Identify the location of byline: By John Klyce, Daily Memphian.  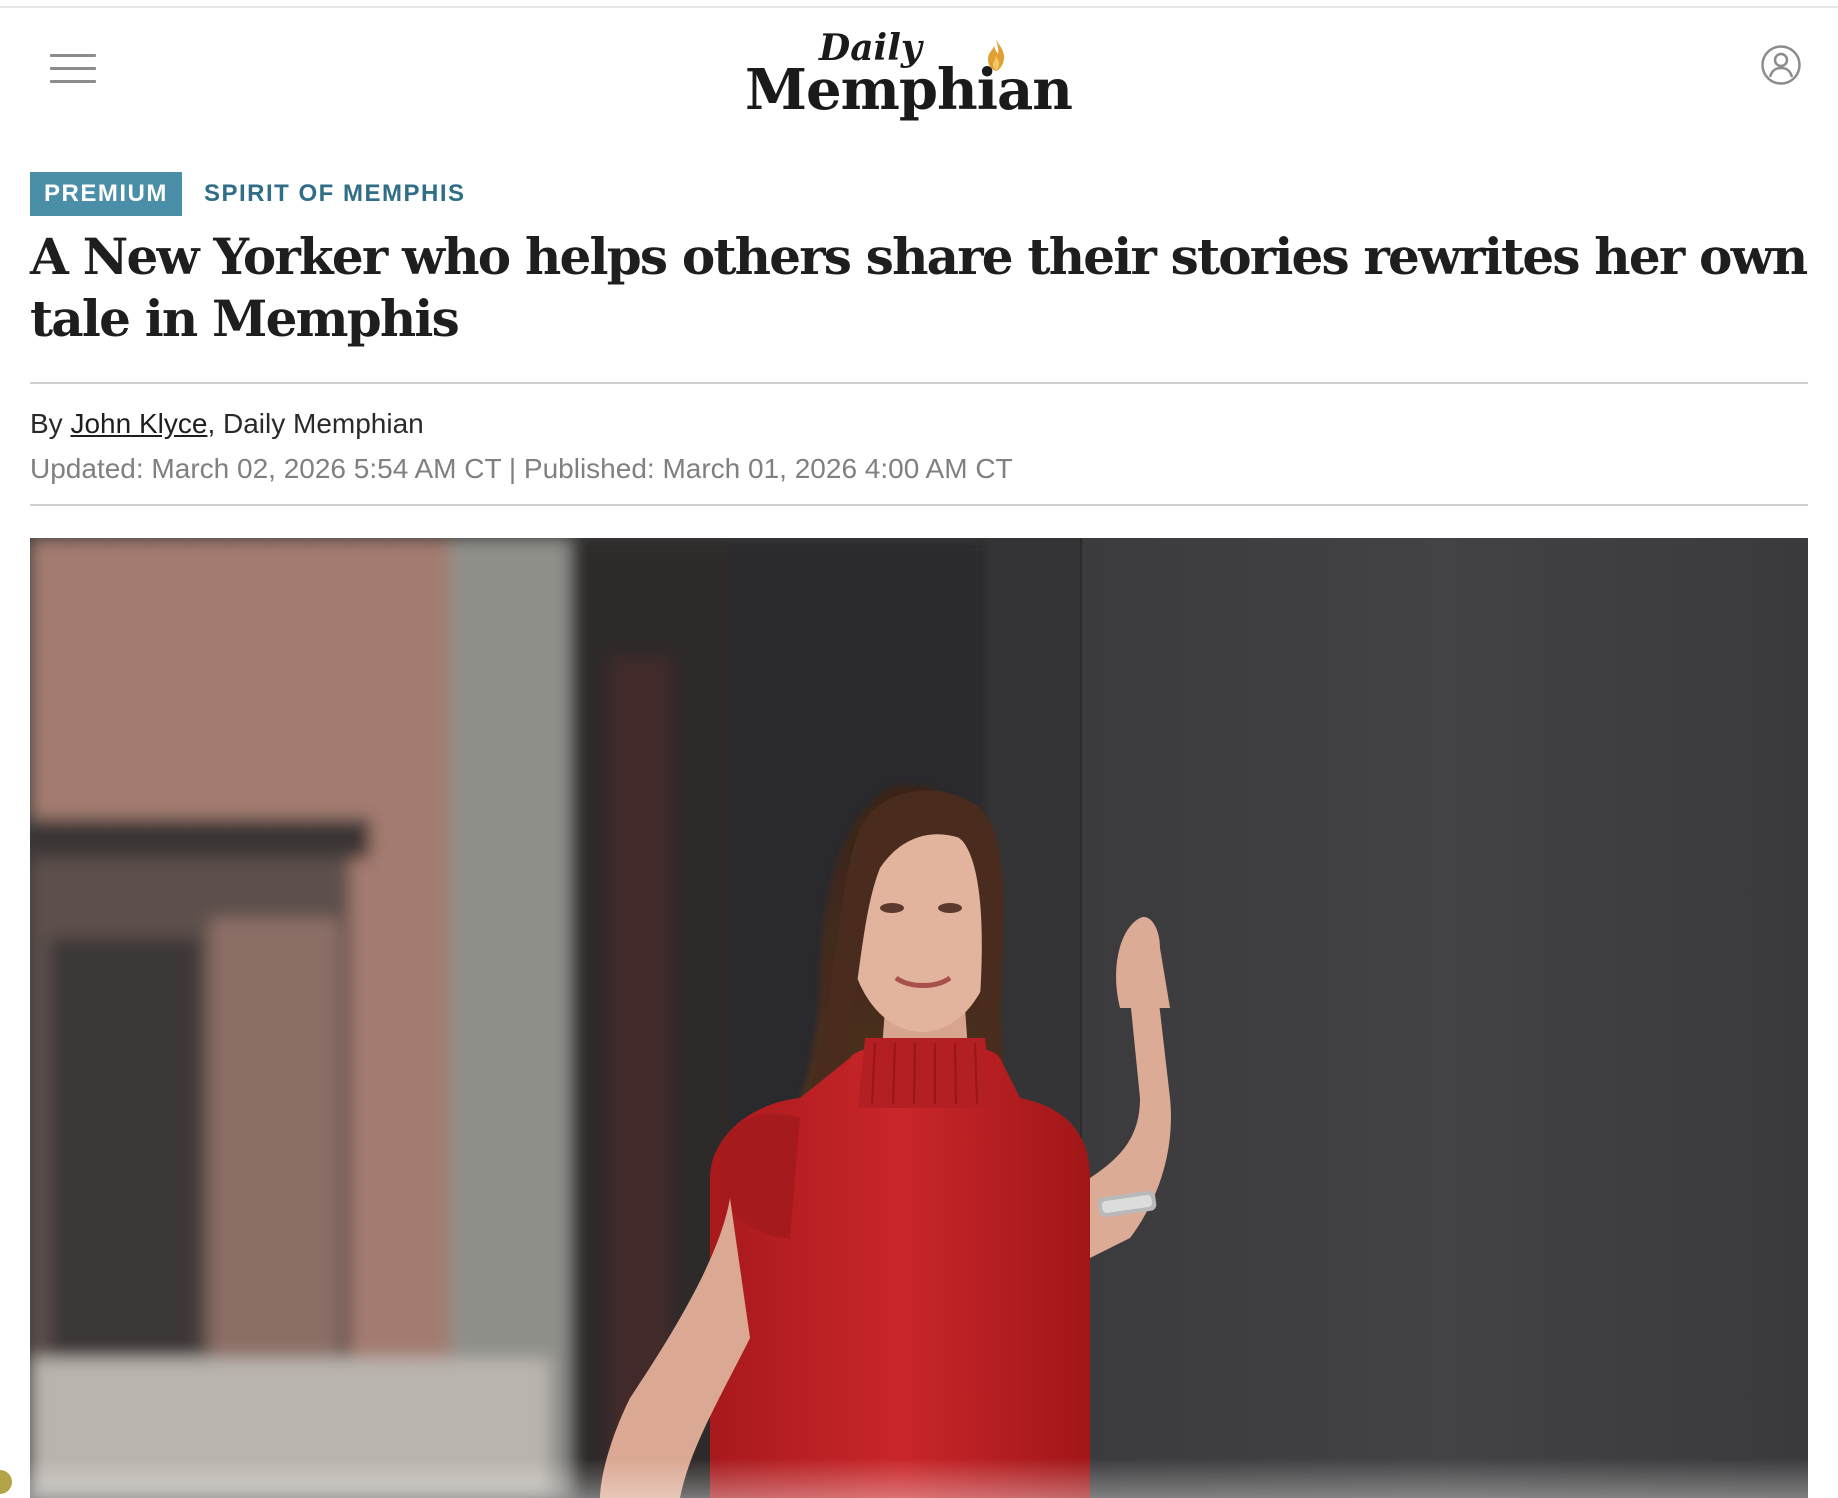
(227, 424).